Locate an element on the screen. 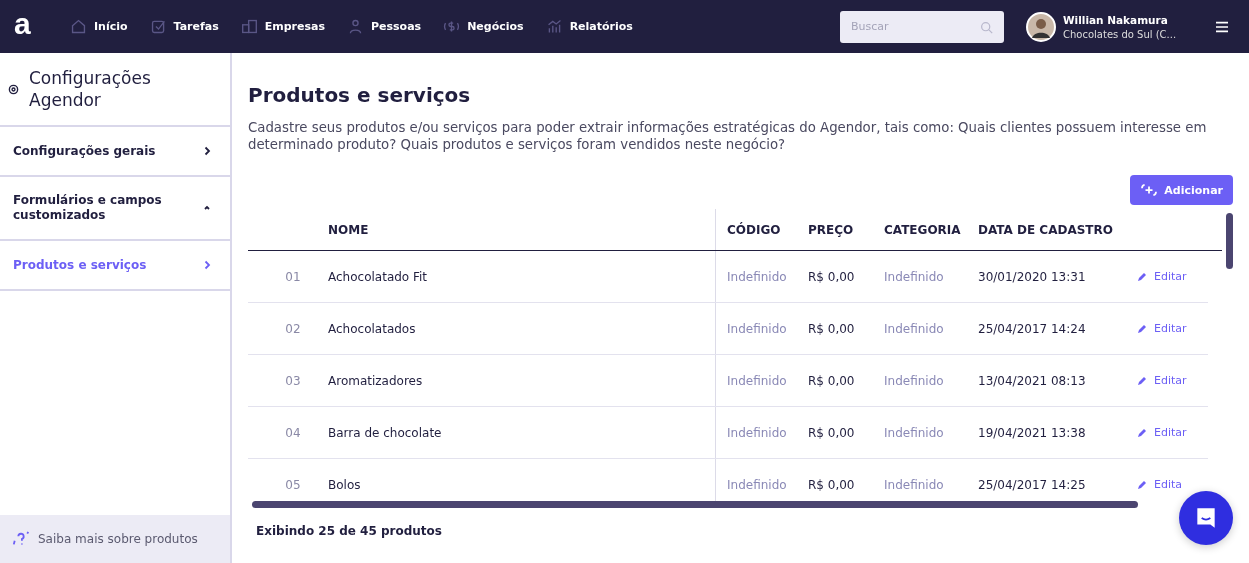 The height and width of the screenshot is (563, 1249). help-link: Saiba mais sobre produtos is located at coordinates (118, 539).